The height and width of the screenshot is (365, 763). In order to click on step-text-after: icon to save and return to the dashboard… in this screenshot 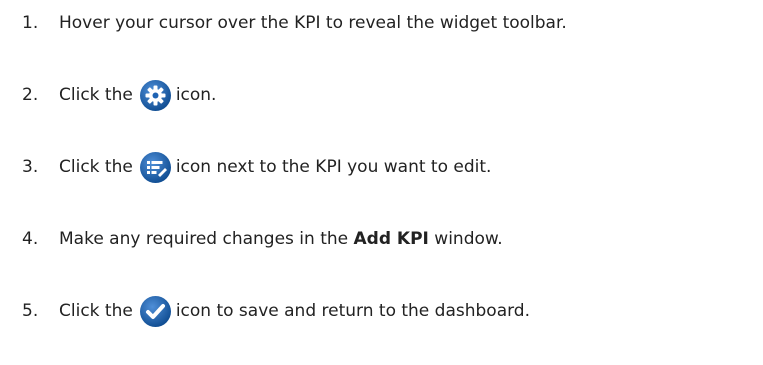, I will do `click(353, 311)`.